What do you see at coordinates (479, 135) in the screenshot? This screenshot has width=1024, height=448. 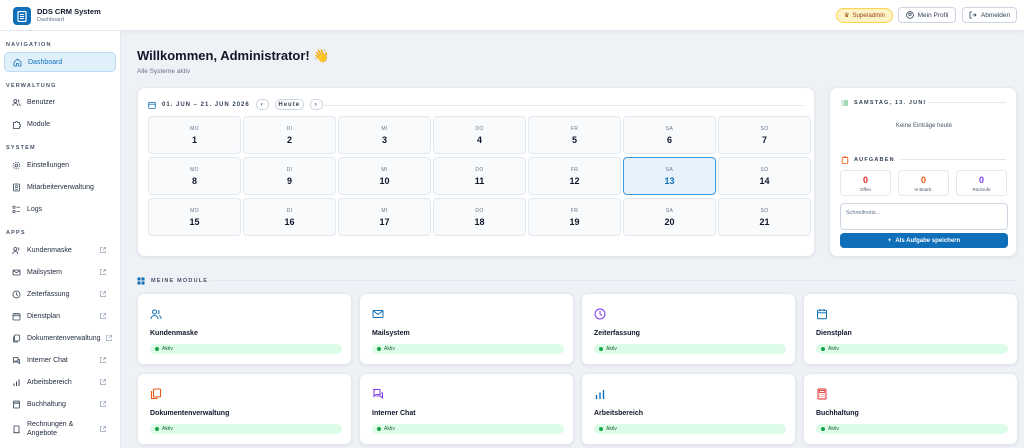 I see `calendar-day: DO 4` at bounding box center [479, 135].